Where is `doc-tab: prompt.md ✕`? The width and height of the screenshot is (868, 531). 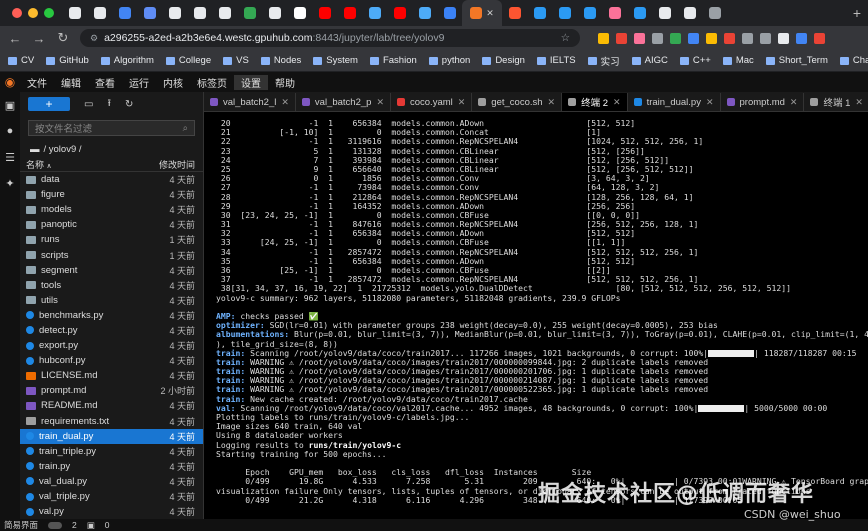 doc-tab: prompt.md ✕ is located at coordinates (763, 102).